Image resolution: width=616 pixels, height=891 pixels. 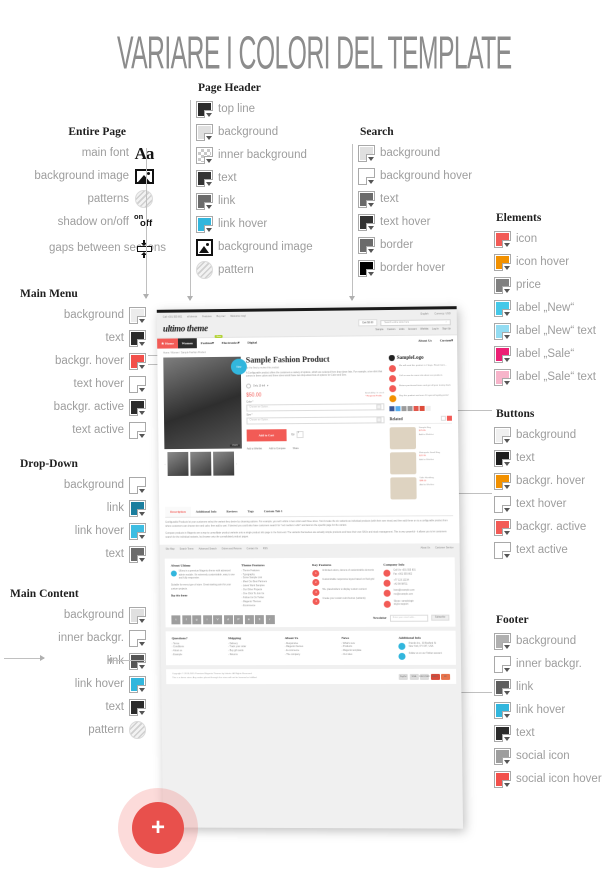 What do you see at coordinates (277, 449) in the screenshot?
I see `action-label: Add to Compare` at bounding box center [277, 449].